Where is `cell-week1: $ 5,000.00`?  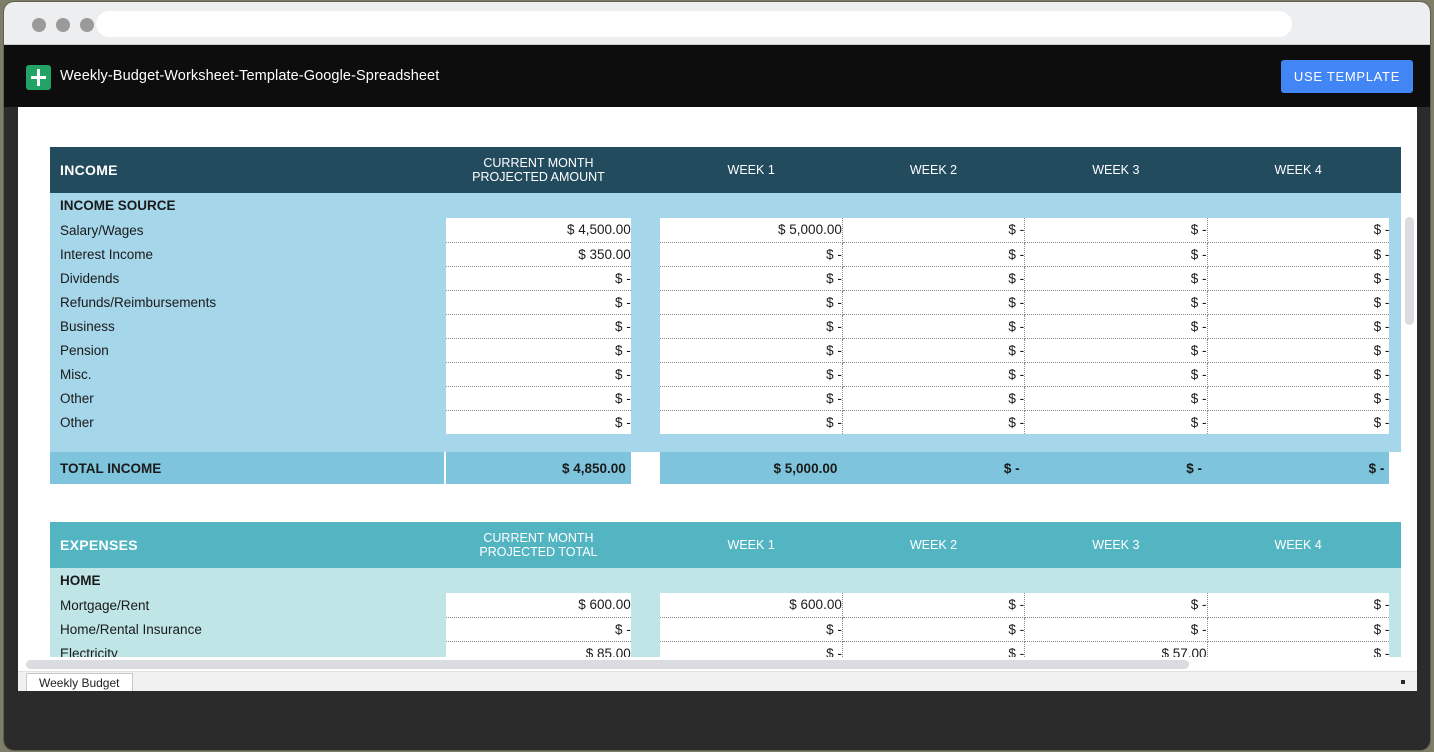 cell-week1: $ 5,000.00 is located at coordinates (751, 230).